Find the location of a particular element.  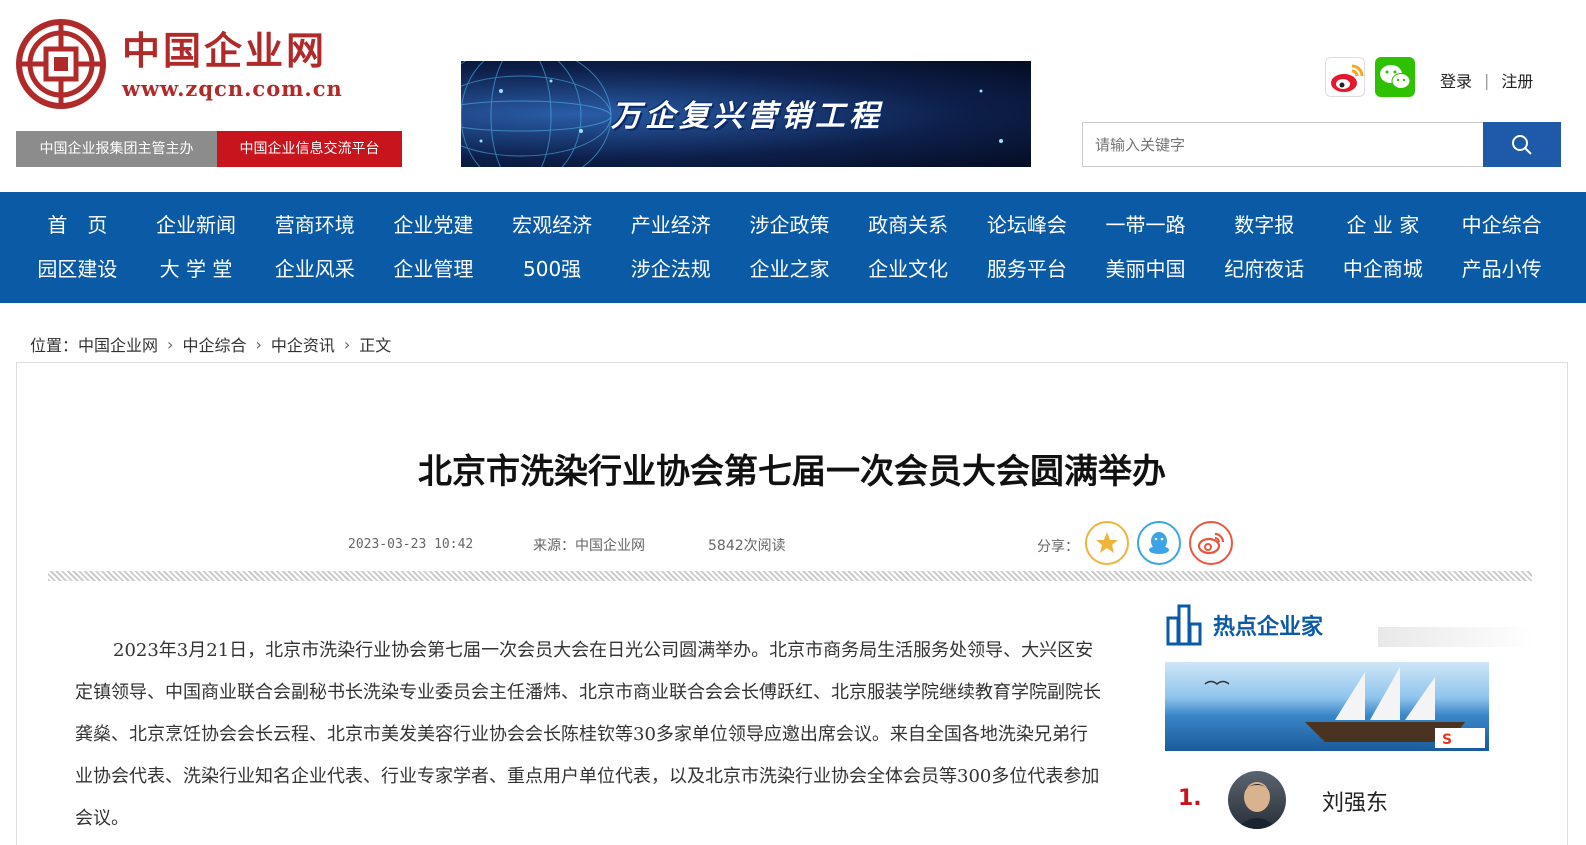

site-logo: 中国企业网 www.zqcn.com.cn is located at coordinates (191, 64).